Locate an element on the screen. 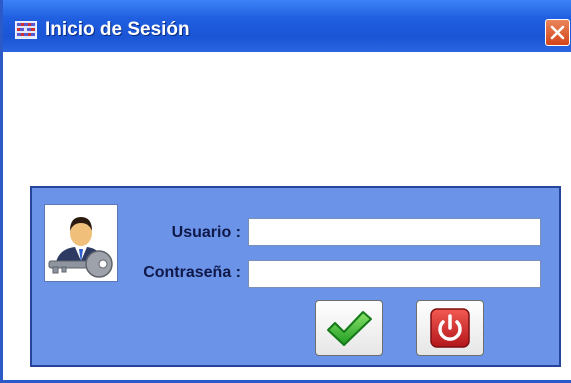  password-label: Contraseña : is located at coordinates (192, 272).